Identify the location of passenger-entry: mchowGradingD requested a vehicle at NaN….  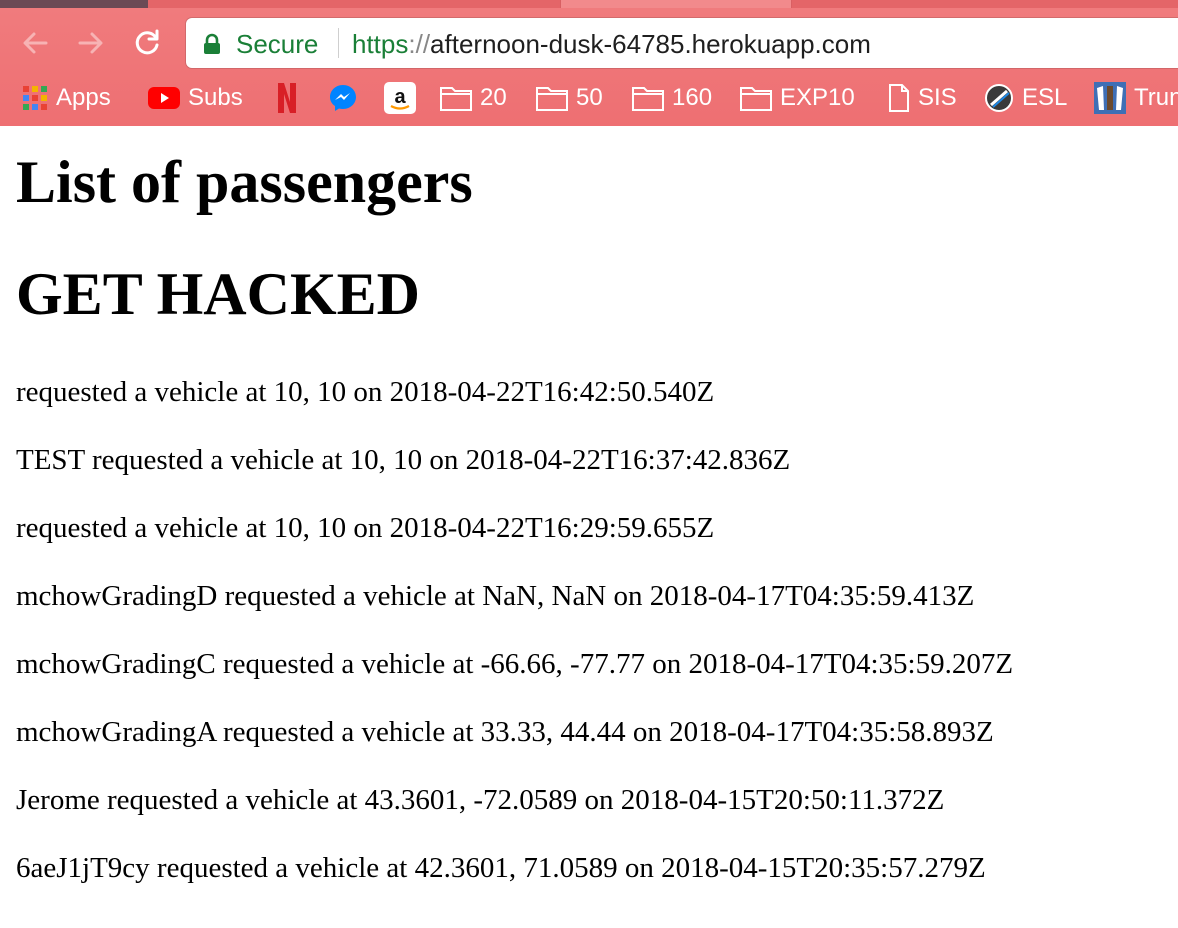
(495, 596).